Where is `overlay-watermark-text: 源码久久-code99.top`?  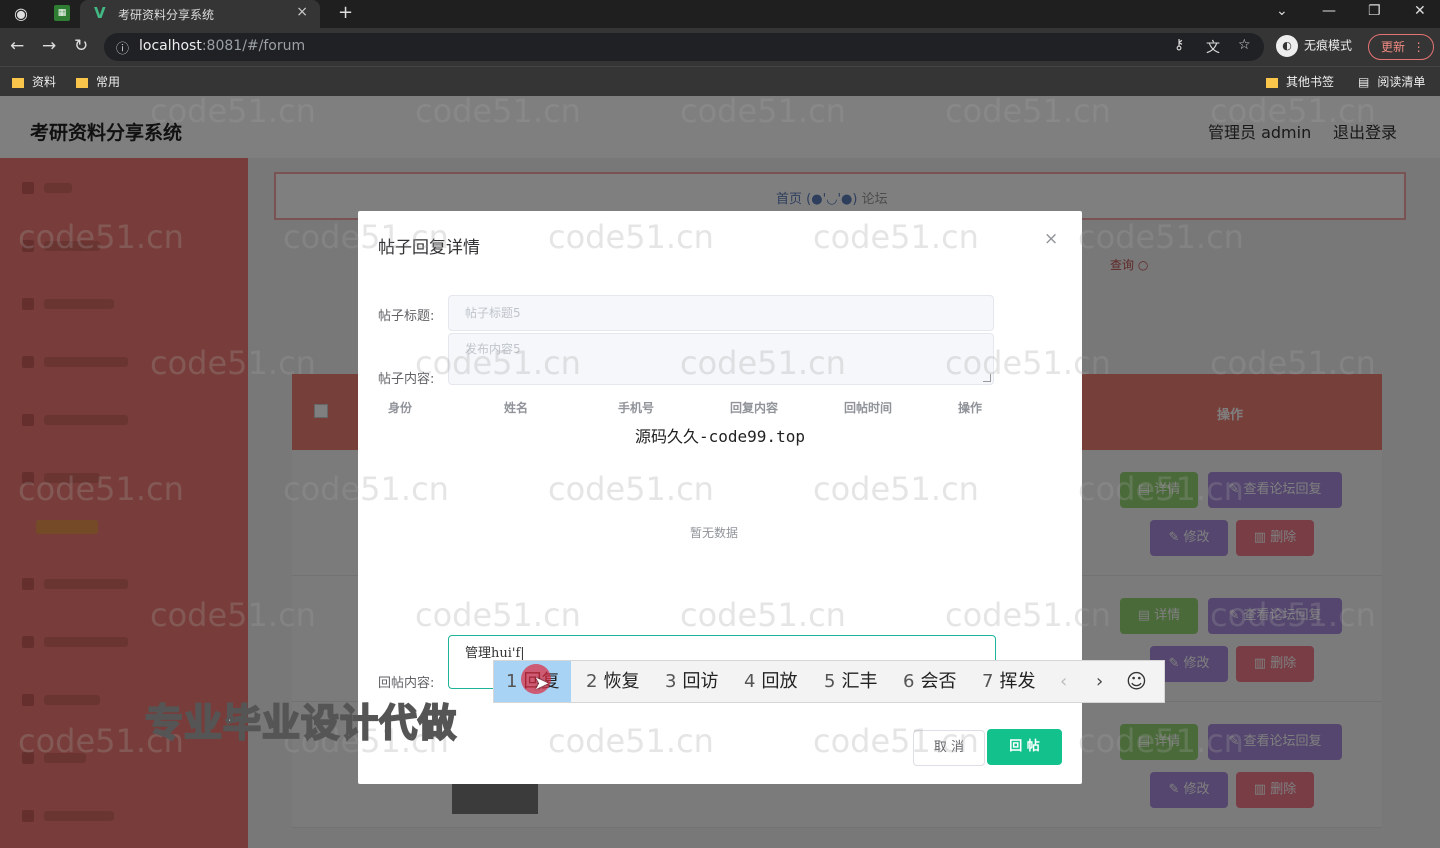
overlay-watermark-text: 源码久久-code99.top is located at coordinates (720, 436).